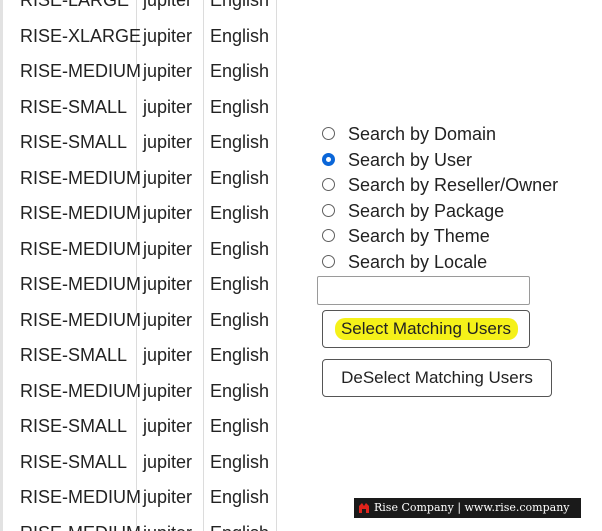  I want to click on package-cell: RISE-XLARGE, so click(81, 35).